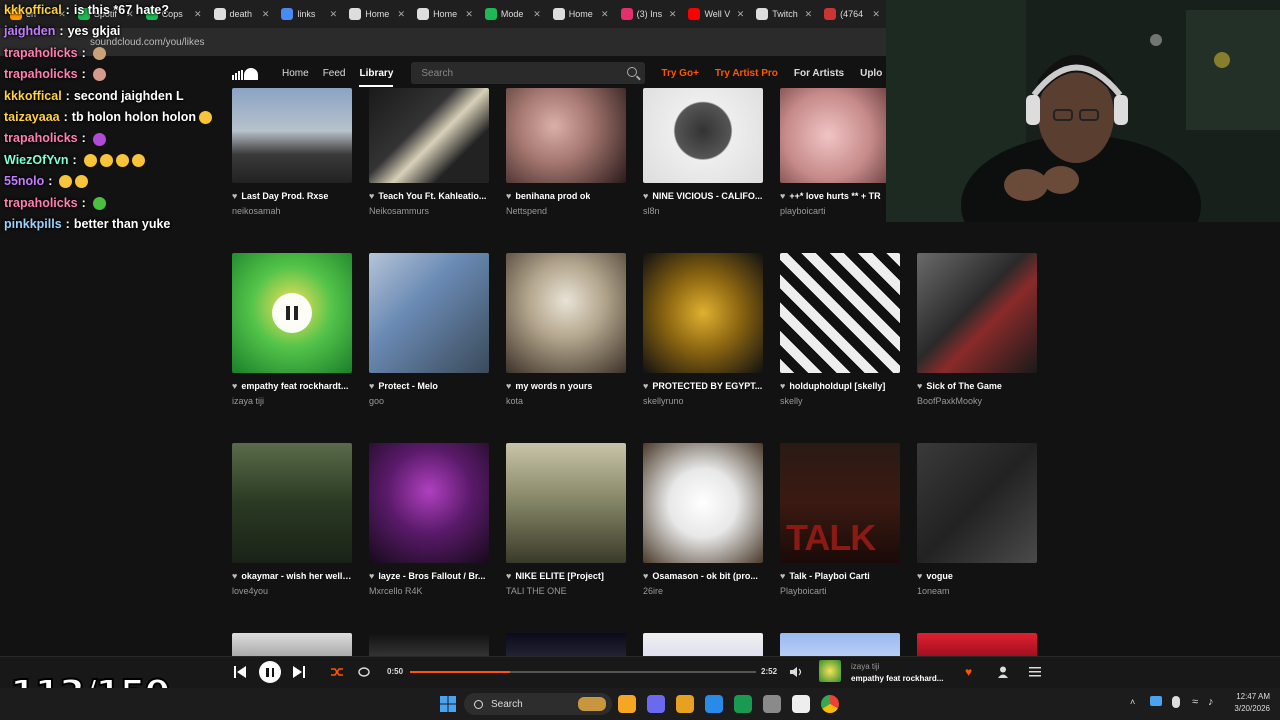 This screenshot has width=1280, height=720. What do you see at coordinates (746, 73) in the screenshot?
I see `try-artist-pro-link: Try Artist Pro` at bounding box center [746, 73].